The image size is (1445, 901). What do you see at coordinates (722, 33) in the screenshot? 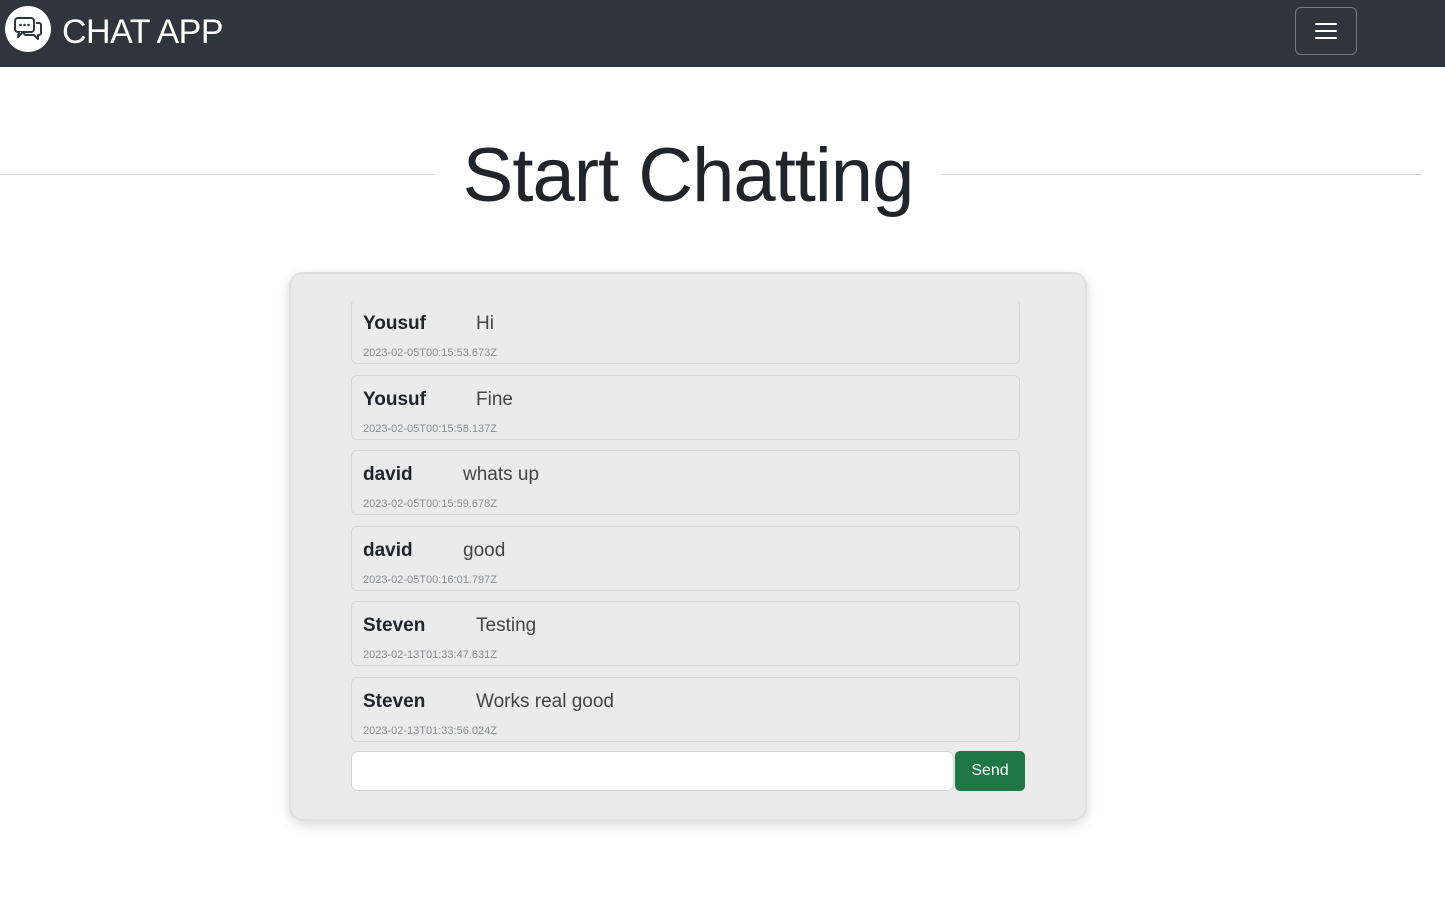
I see `navbar: CHAT APP` at bounding box center [722, 33].